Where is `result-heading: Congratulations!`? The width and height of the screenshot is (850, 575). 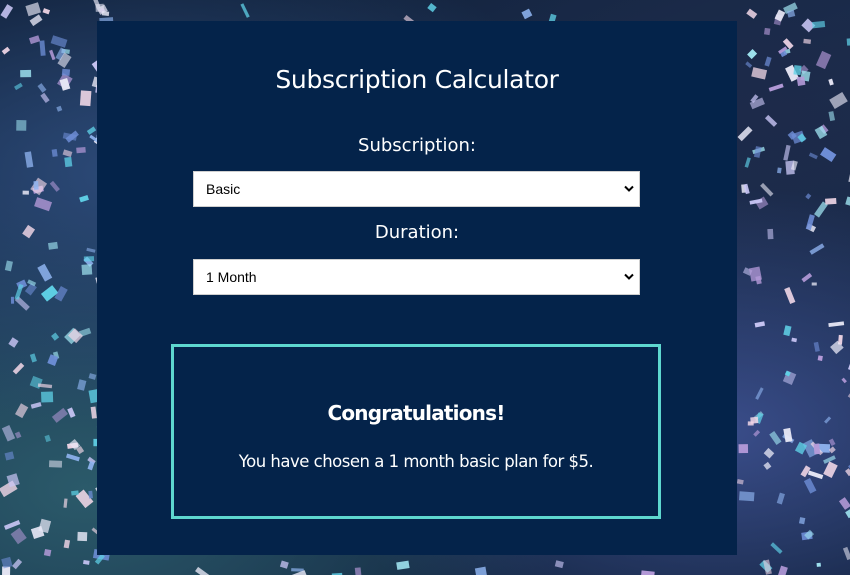
result-heading: Congratulations! is located at coordinates (416, 413).